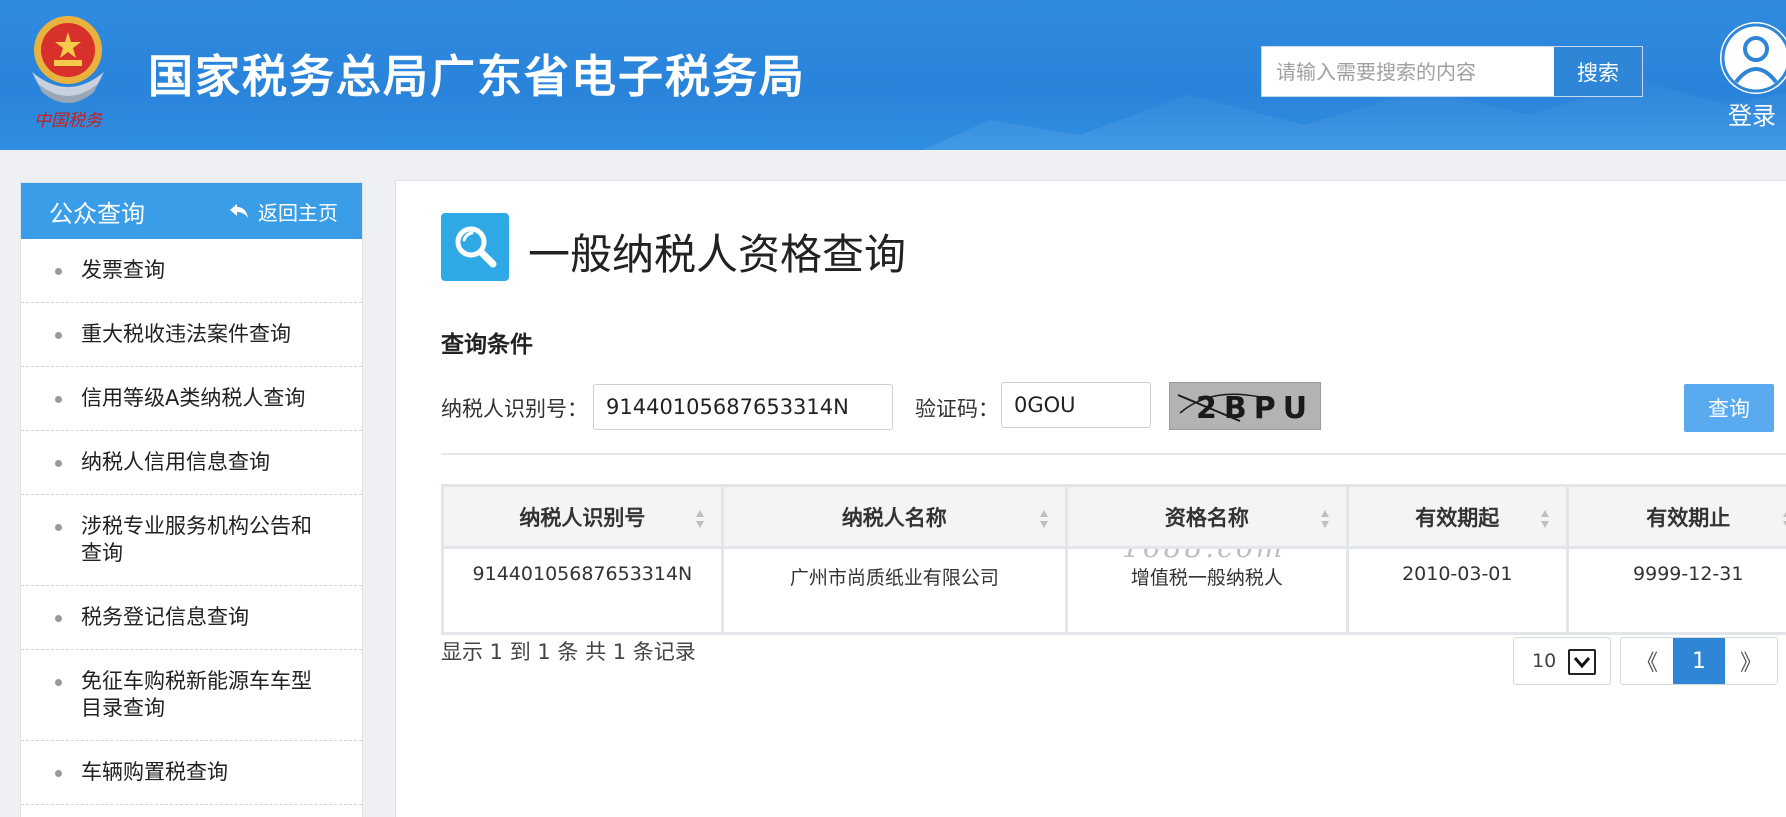 This screenshot has height=817, width=1786. I want to click on captcha-label: 验证码：, so click(957, 409).